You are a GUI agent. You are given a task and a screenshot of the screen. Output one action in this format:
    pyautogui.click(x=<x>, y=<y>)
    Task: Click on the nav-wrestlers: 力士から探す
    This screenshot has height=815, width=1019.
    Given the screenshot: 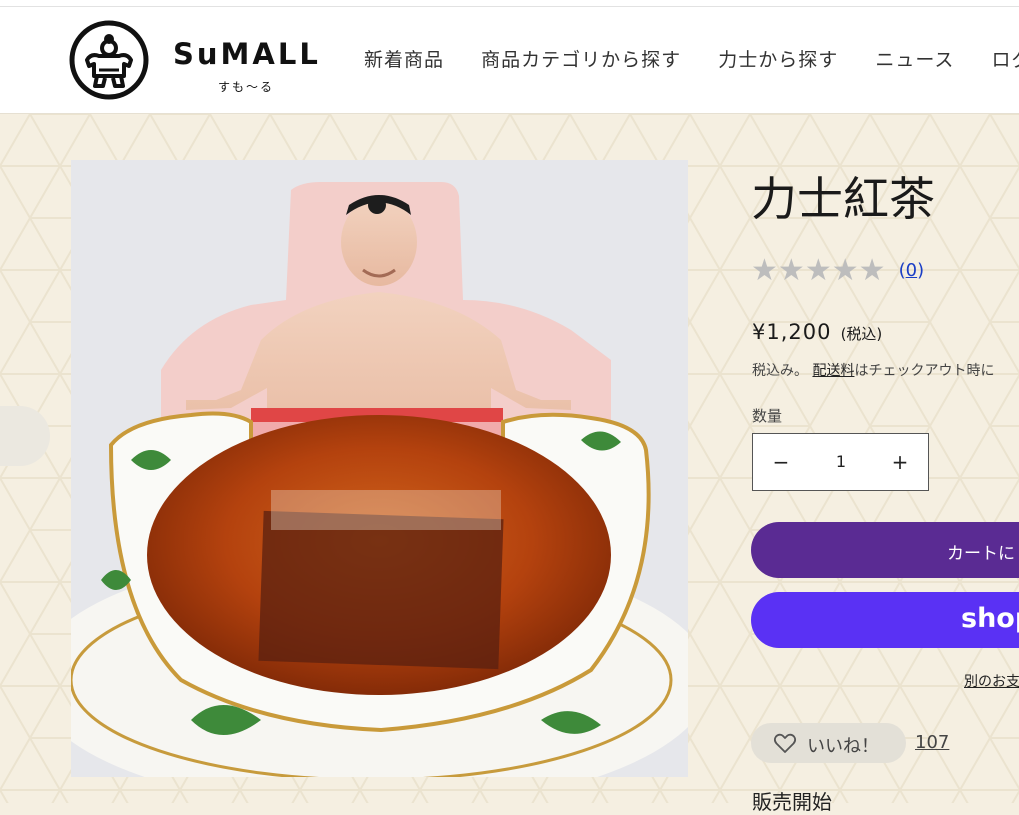 What is the action you would take?
    pyautogui.click(x=778, y=58)
    